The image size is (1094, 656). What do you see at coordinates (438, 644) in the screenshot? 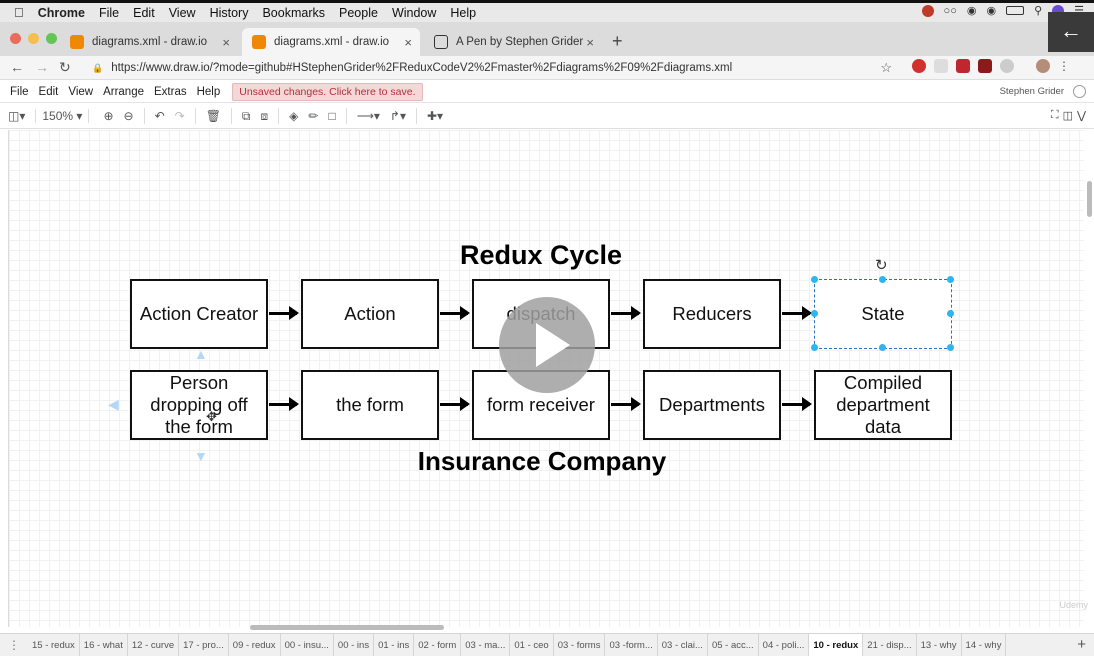
I see `page-tab: 02 - form` at bounding box center [438, 644].